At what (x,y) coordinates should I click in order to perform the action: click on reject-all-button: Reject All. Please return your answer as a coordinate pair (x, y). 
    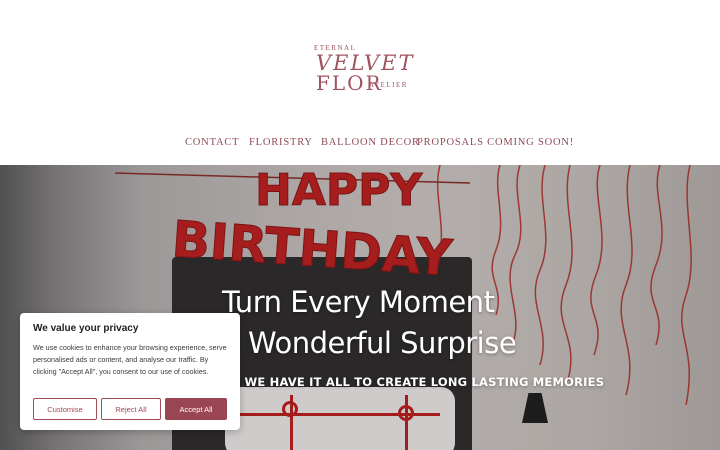
    Looking at the image, I should click on (131, 409).